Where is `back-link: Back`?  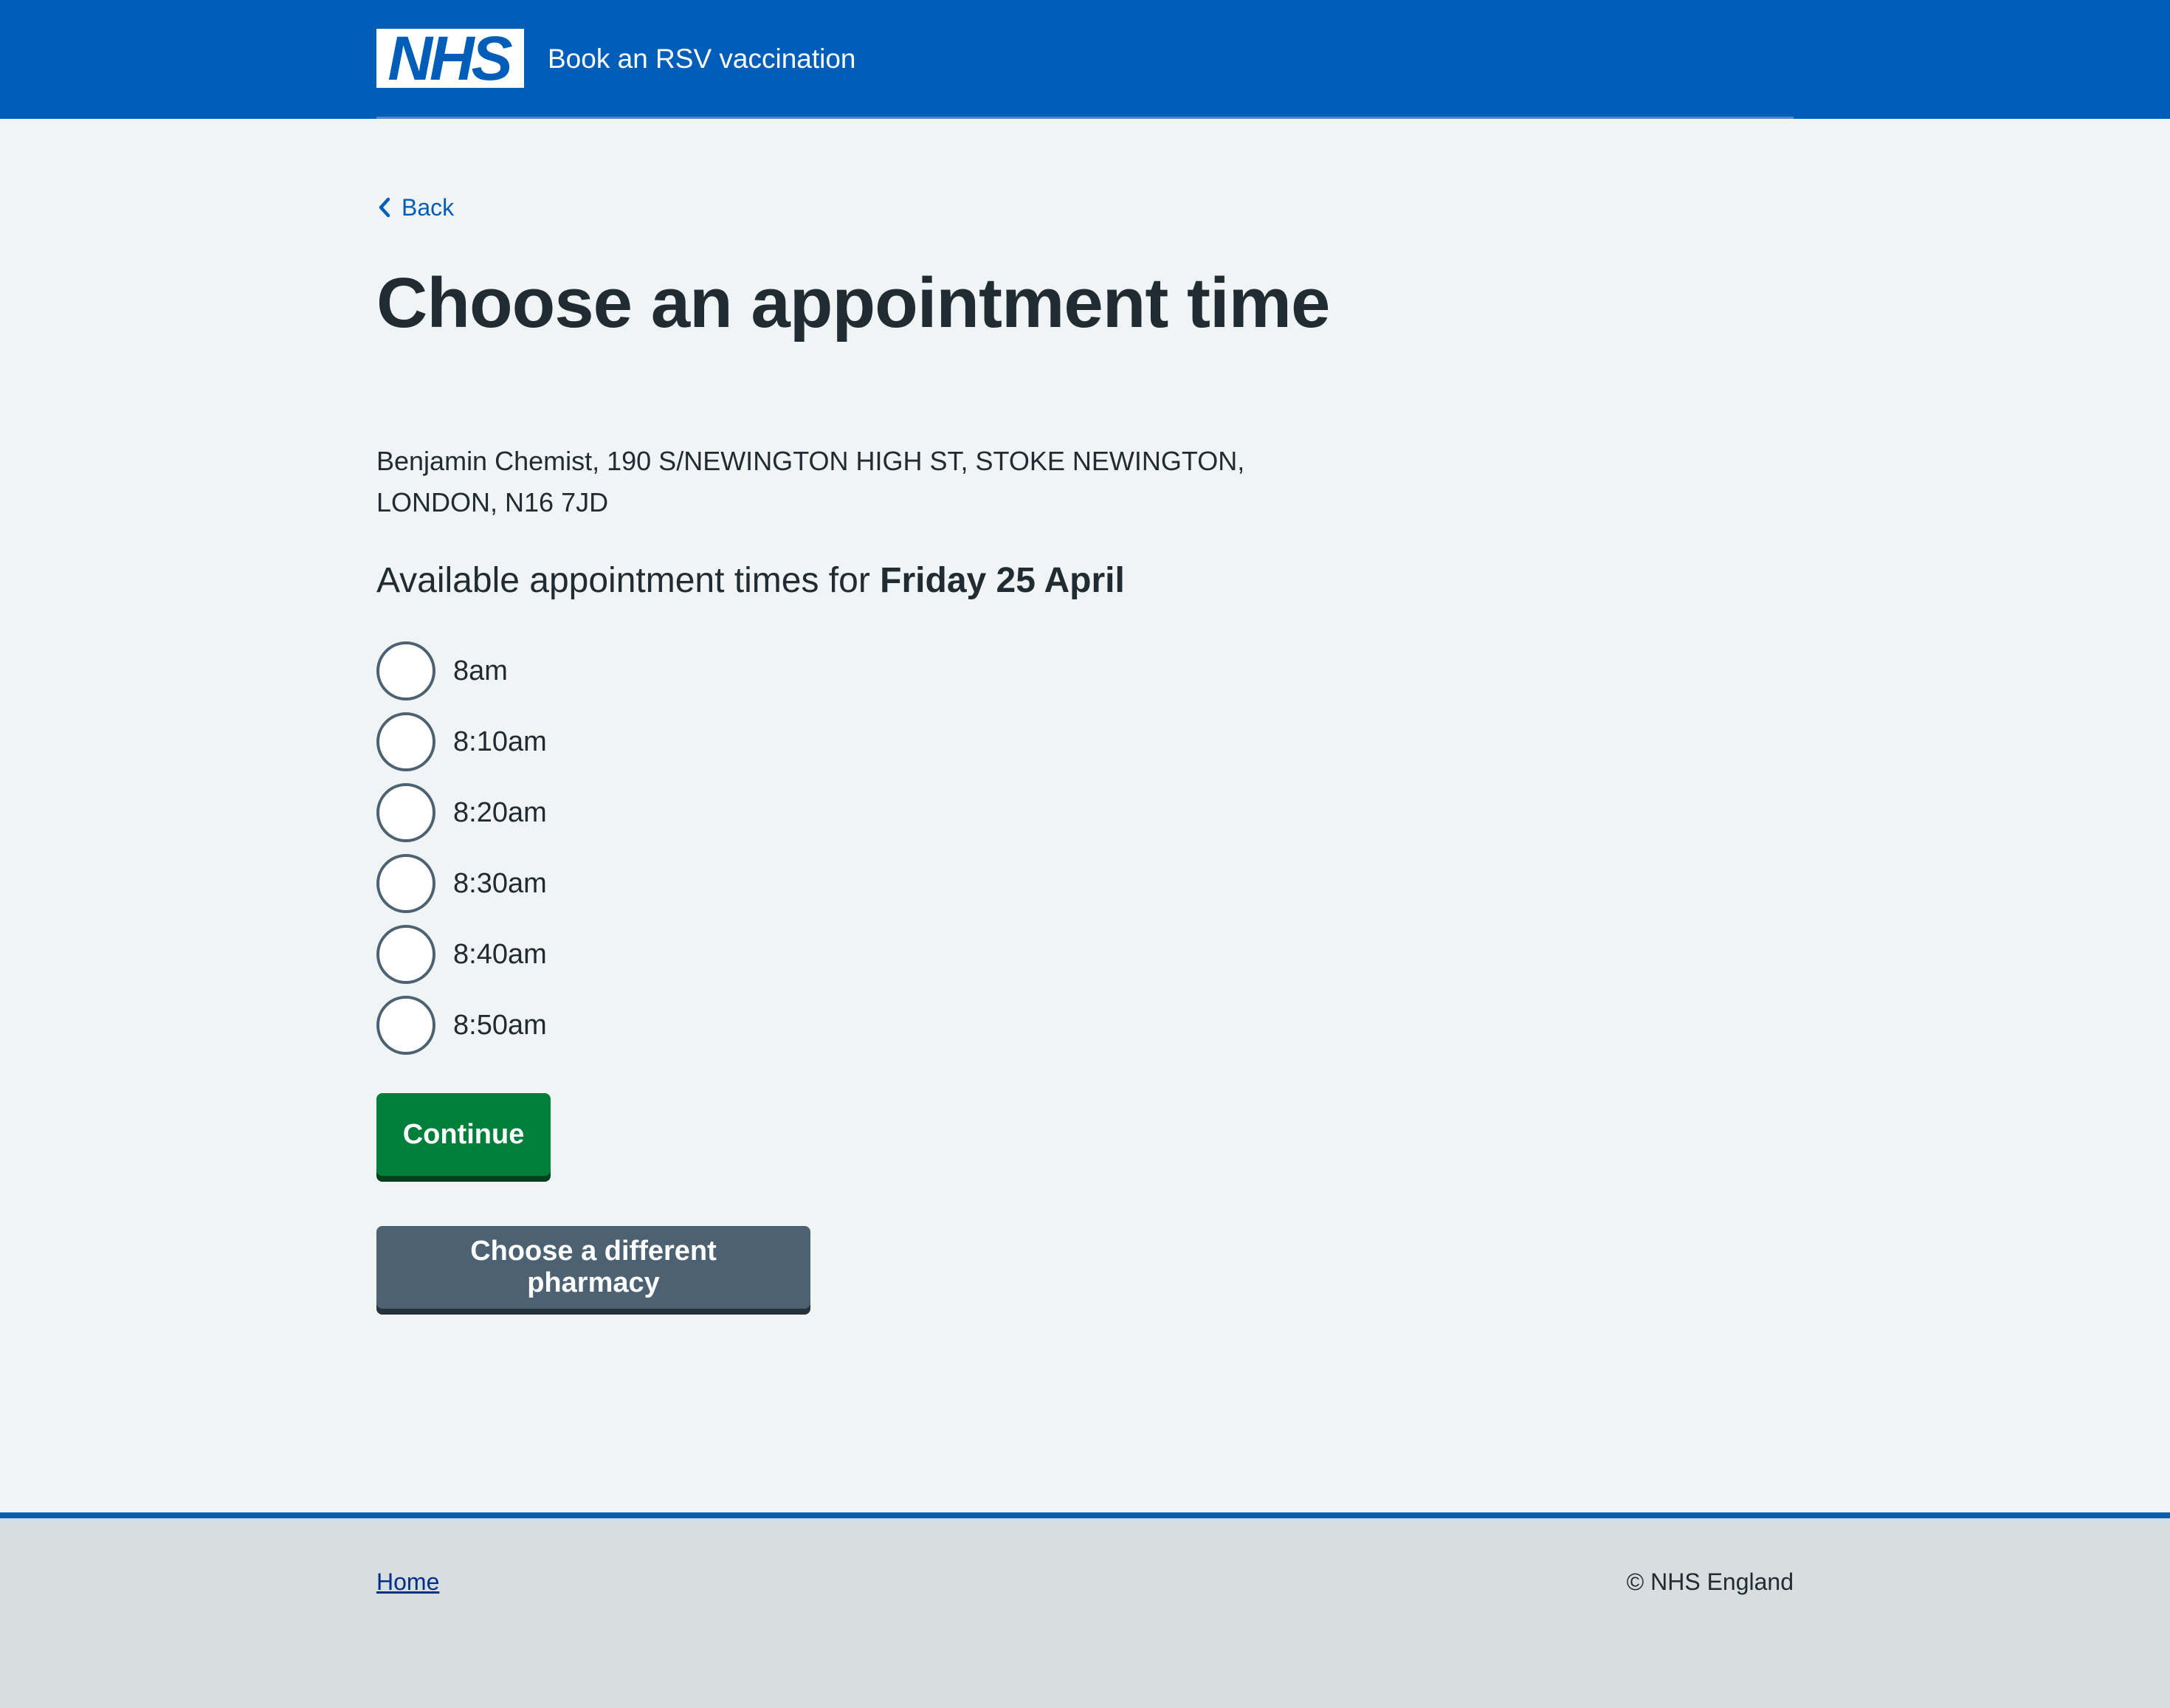 back-link: Back is located at coordinates (415, 207).